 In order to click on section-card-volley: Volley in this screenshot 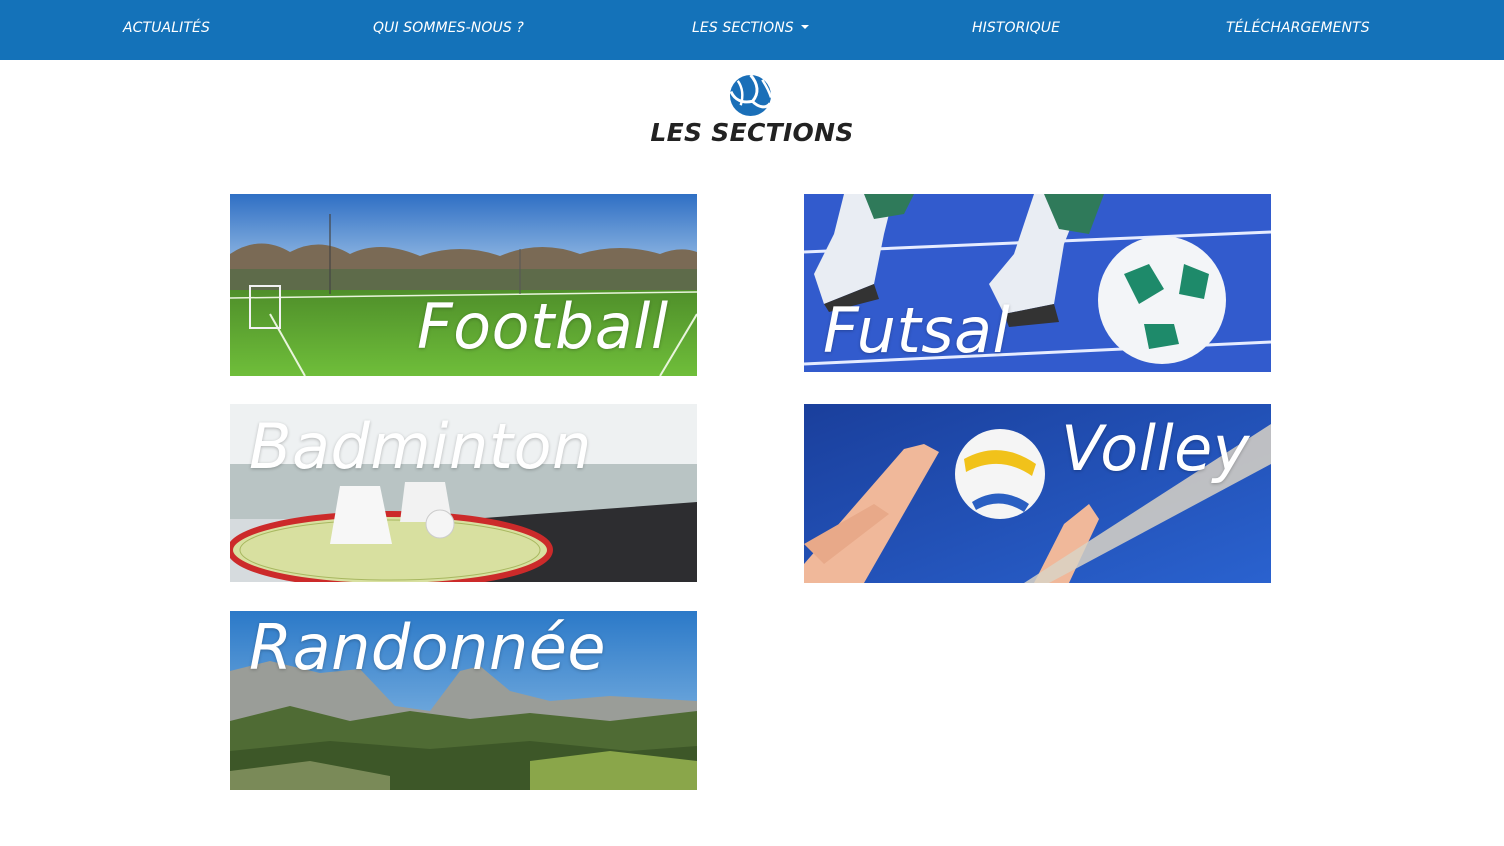, I will do `click(1037, 493)`.